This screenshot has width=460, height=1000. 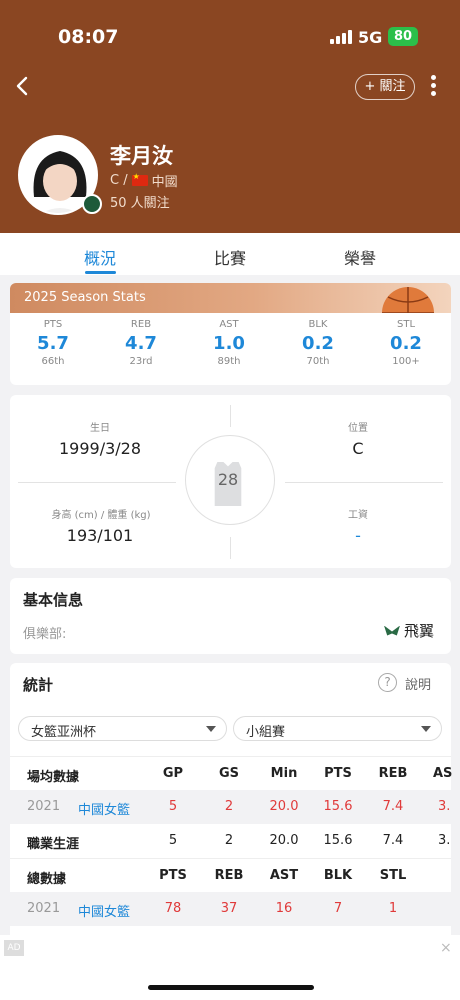 I want to click on cell-gs: 2, so click(x=229, y=840).